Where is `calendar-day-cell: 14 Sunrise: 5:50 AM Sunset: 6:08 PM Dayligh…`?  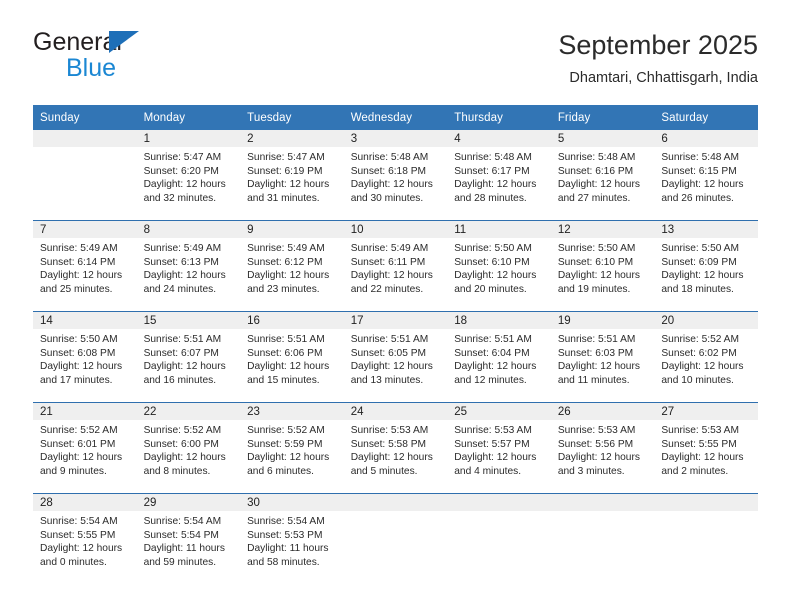 calendar-day-cell: 14 Sunrise: 5:50 AM Sunset: 6:08 PM Dayligh… is located at coordinates (85, 357).